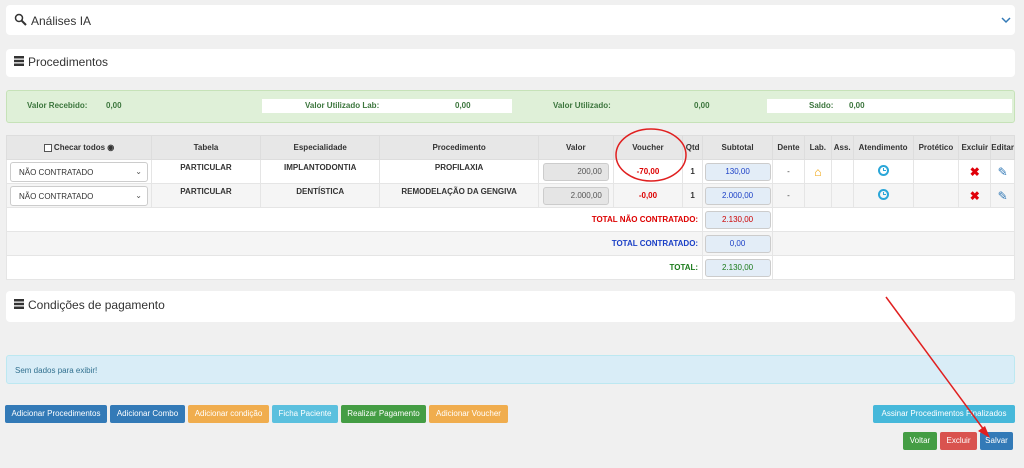 The image size is (1024, 468). I want to click on header-atendimento: Atendimento, so click(883, 147).